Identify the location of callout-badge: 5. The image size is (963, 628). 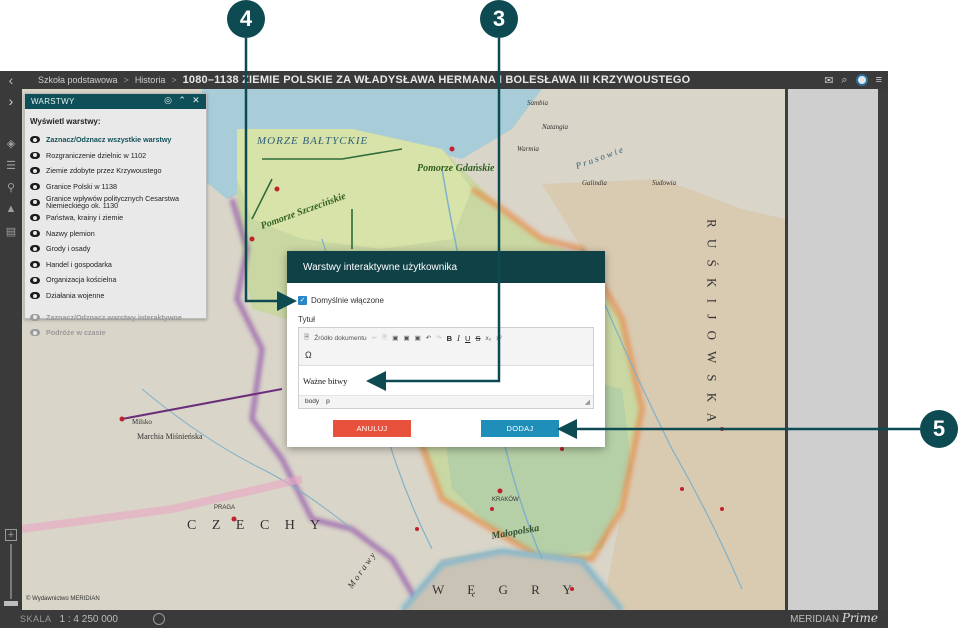
(939, 429).